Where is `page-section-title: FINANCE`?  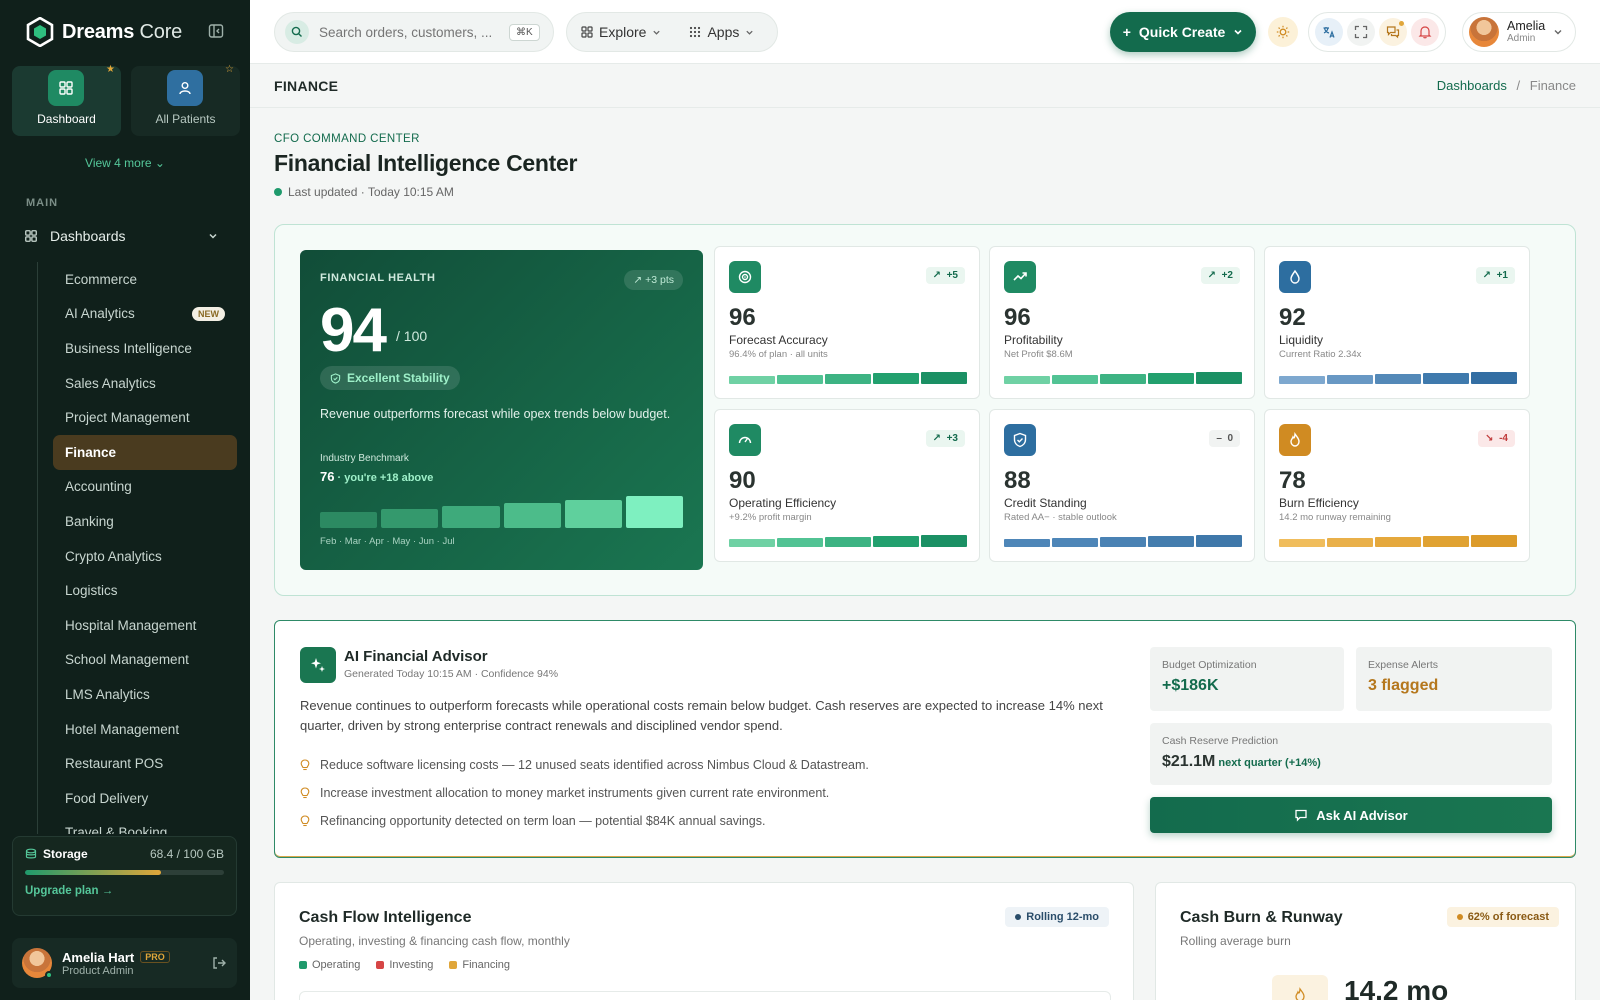
page-section-title: FINANCE is located at coordinates (306, 86).